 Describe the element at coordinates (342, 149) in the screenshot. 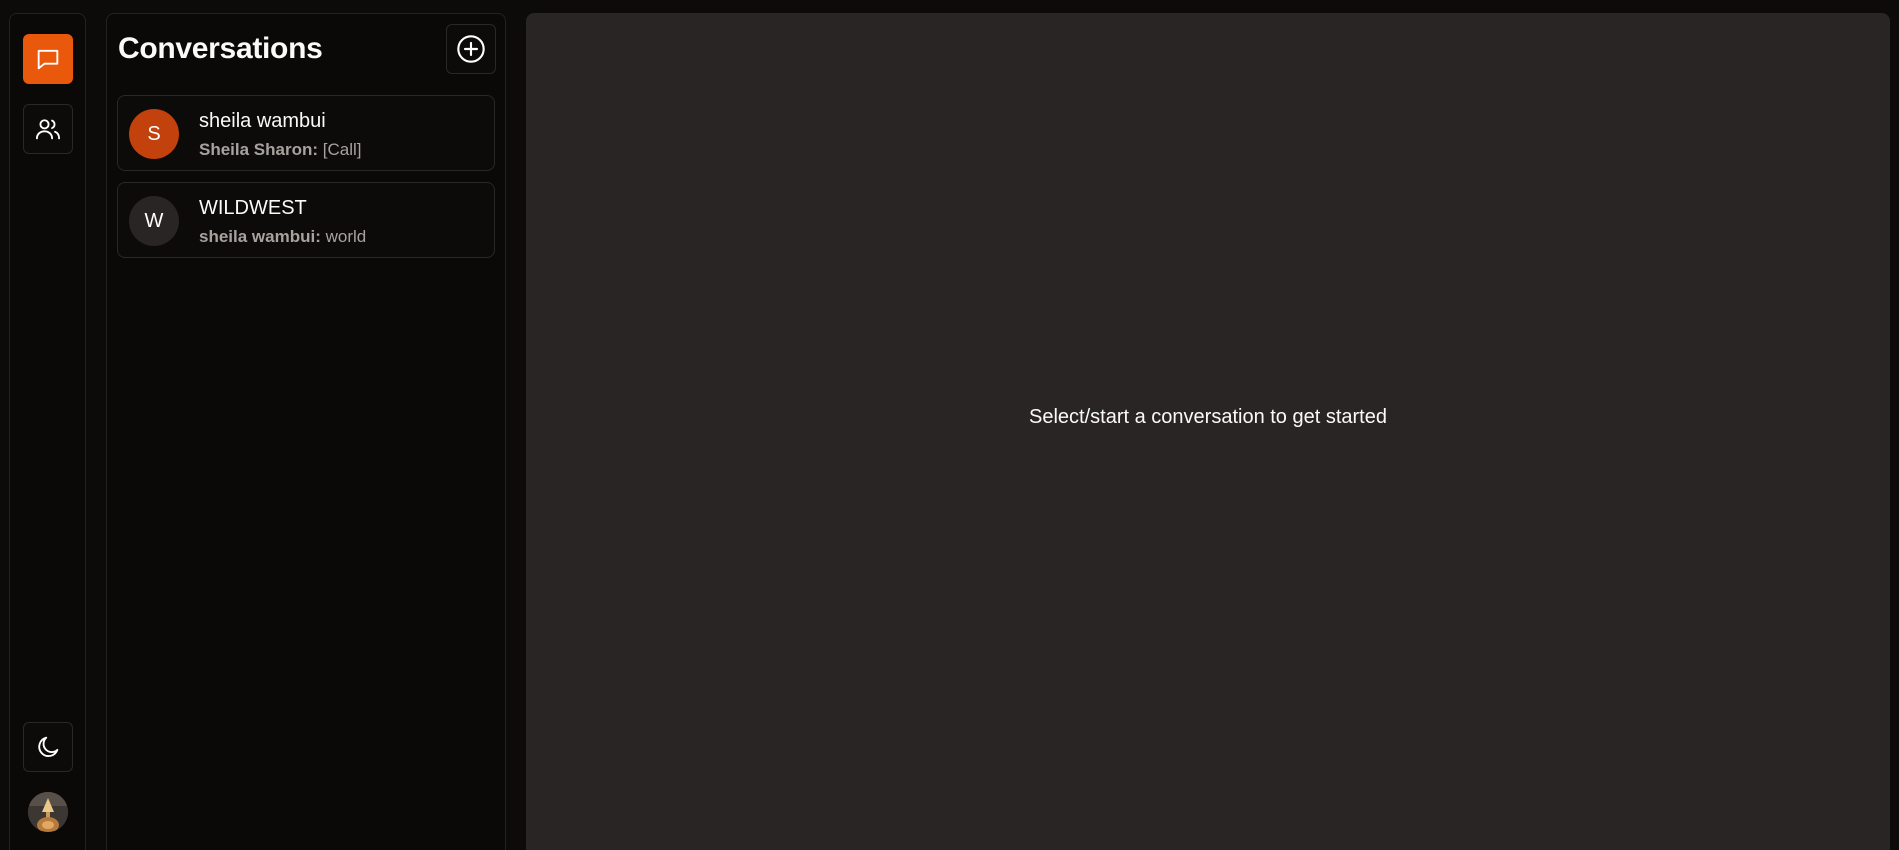

I see `preview-message: [Call]` at that location.